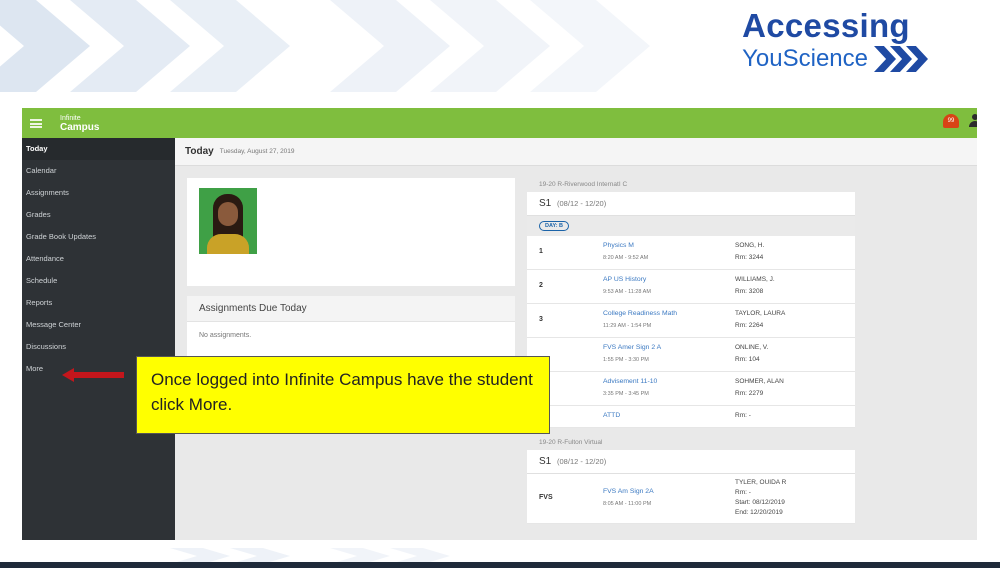  What do you see at coordinates (225, 335) in the screenshot?
I see `assignments-empty-text: No assignments.` at bounding box center [225, 335].